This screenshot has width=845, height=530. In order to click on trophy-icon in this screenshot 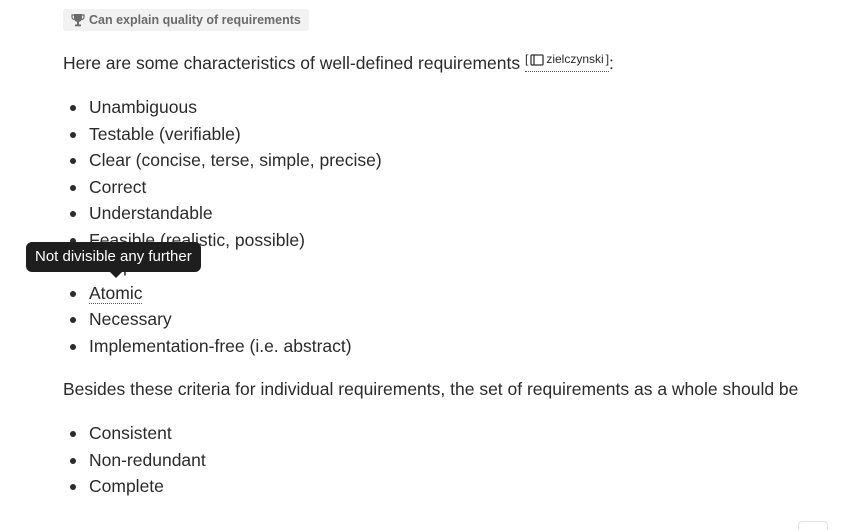, I will do `click(78, 20)`.